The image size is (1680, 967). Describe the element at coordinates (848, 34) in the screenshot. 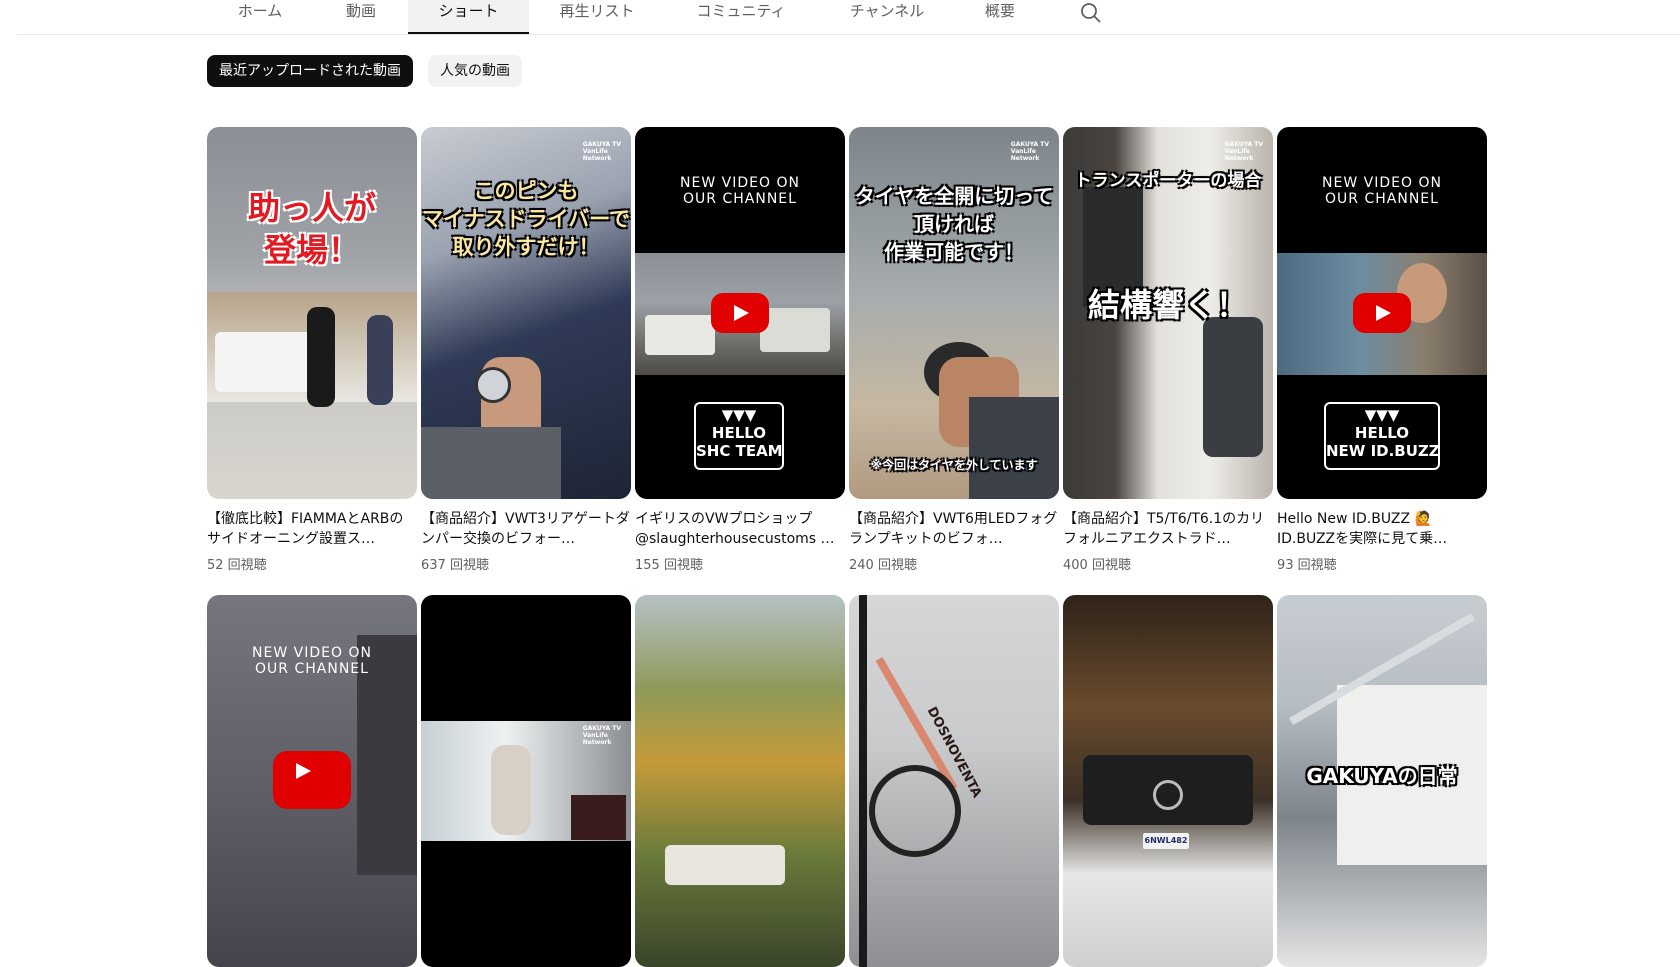

I see `tabs-divider` at that location.